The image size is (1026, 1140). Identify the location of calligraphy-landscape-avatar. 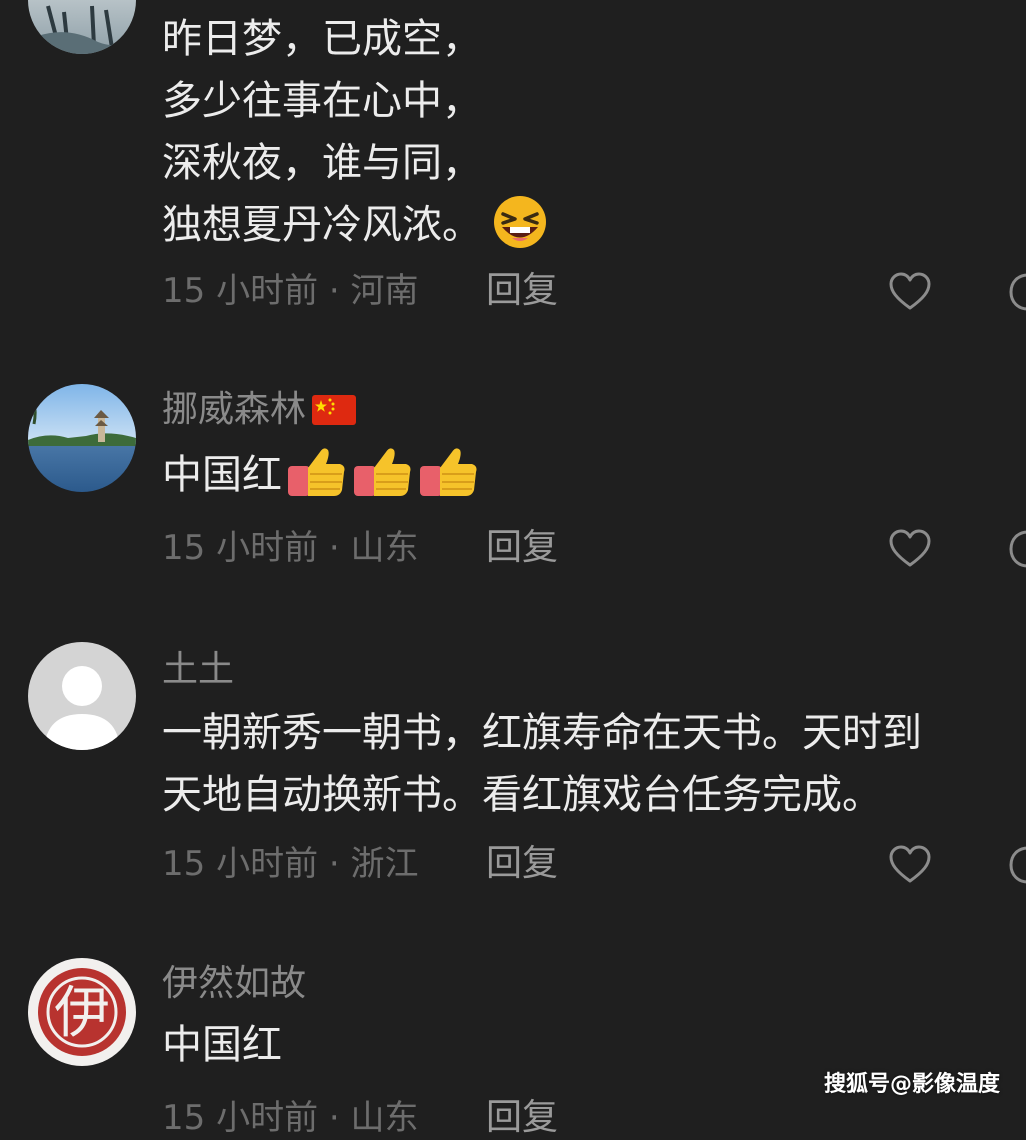
(82, 27).